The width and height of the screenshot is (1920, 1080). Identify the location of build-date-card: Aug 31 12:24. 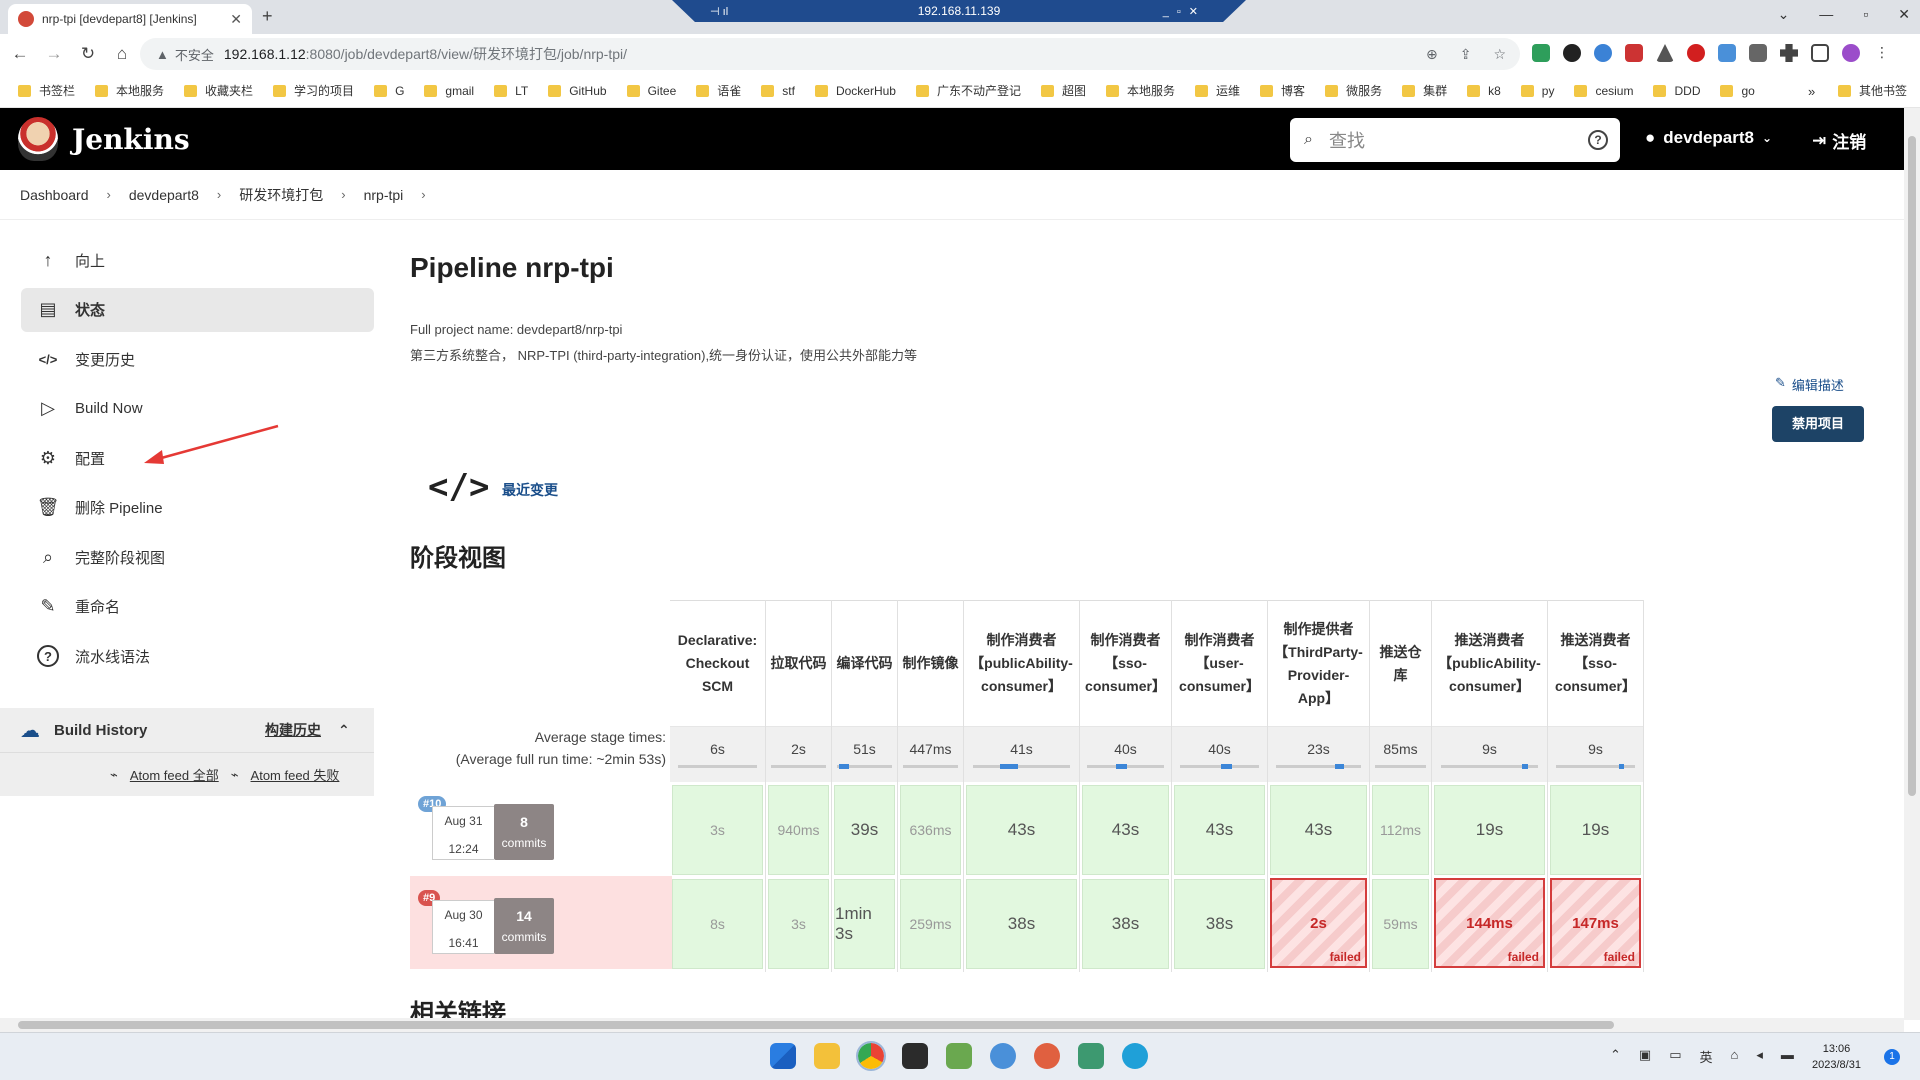
(463, 833).